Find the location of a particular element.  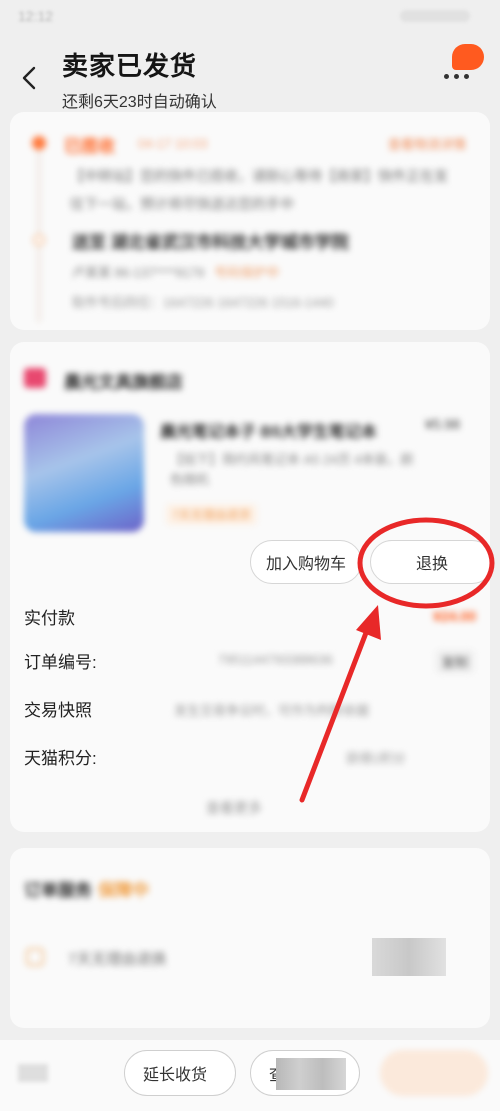

back-arrow-icon is located at coordinates (30, 78).